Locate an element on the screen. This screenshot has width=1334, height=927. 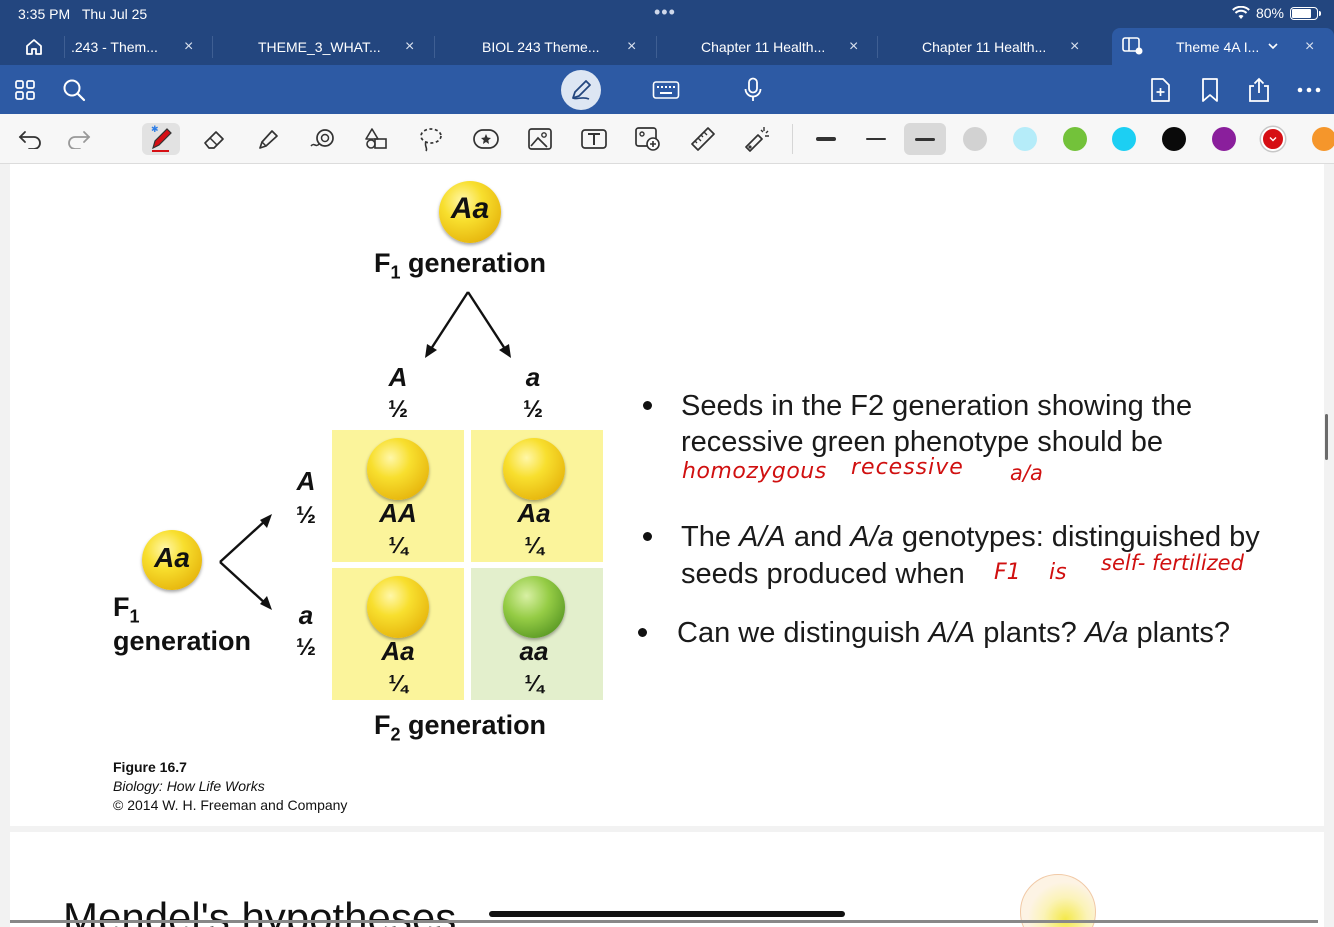
color-swatch-green is located at coordinates (1075, 139).